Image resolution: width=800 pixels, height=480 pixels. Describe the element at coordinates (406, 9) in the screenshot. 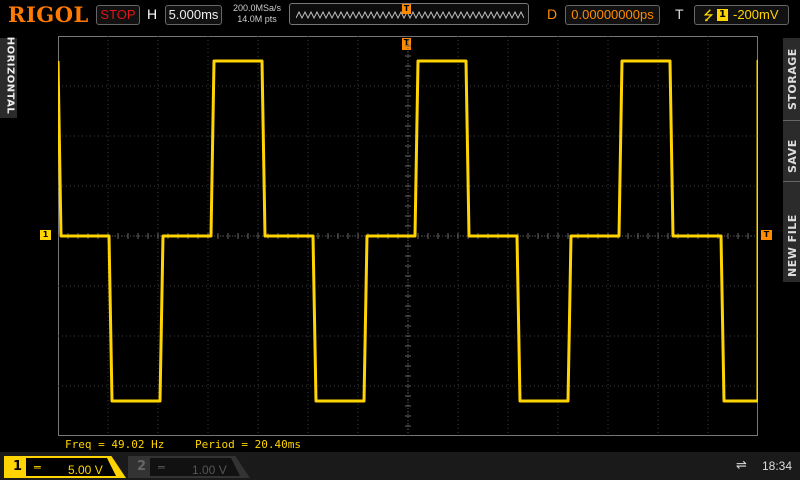

I see `trigger-position-marker: T` at that location.